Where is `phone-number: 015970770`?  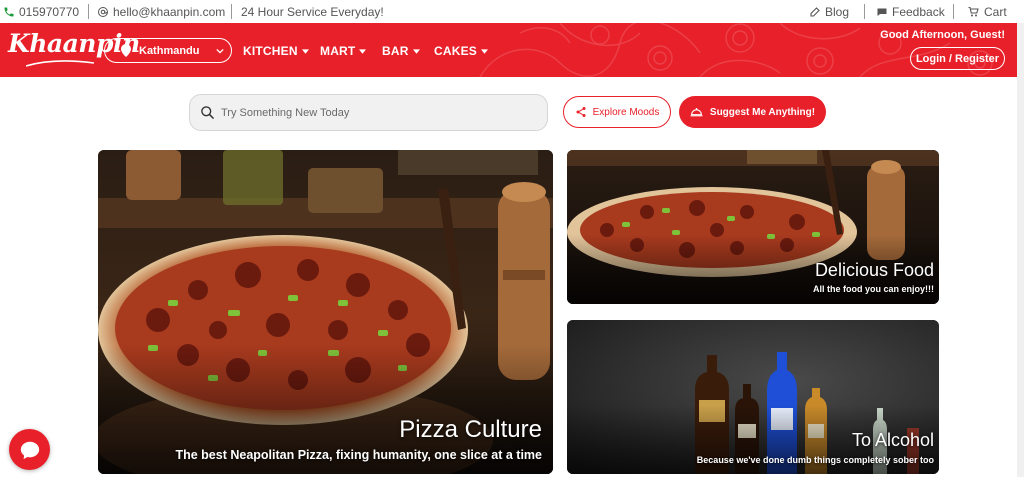
phone-number: 015970770 is located at coordinates (49, 11).